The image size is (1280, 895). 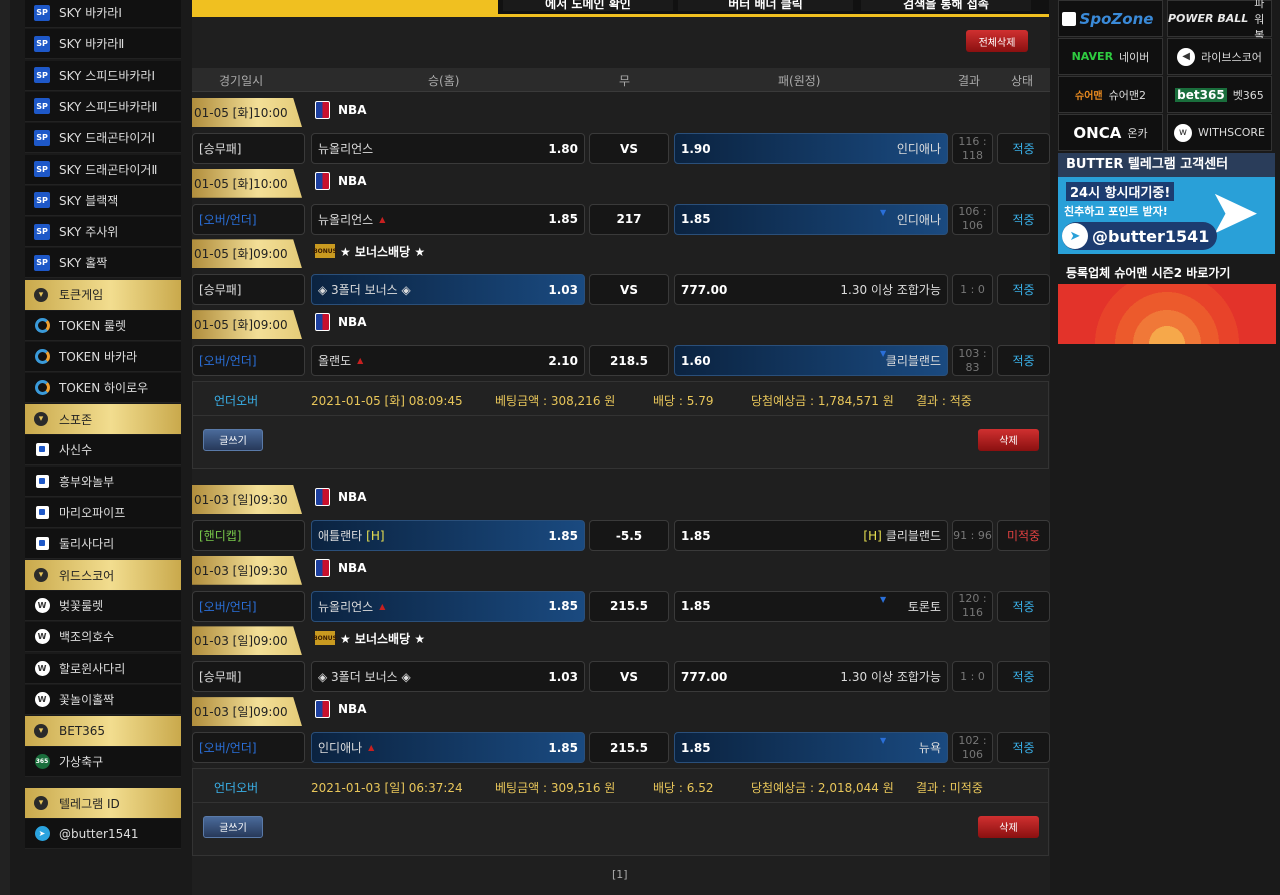 What do you see at coordinates (448, 148) in the screenshot?
I see `home-pick: 뉴올리언스 1.80` at bounding box center [448, 148].